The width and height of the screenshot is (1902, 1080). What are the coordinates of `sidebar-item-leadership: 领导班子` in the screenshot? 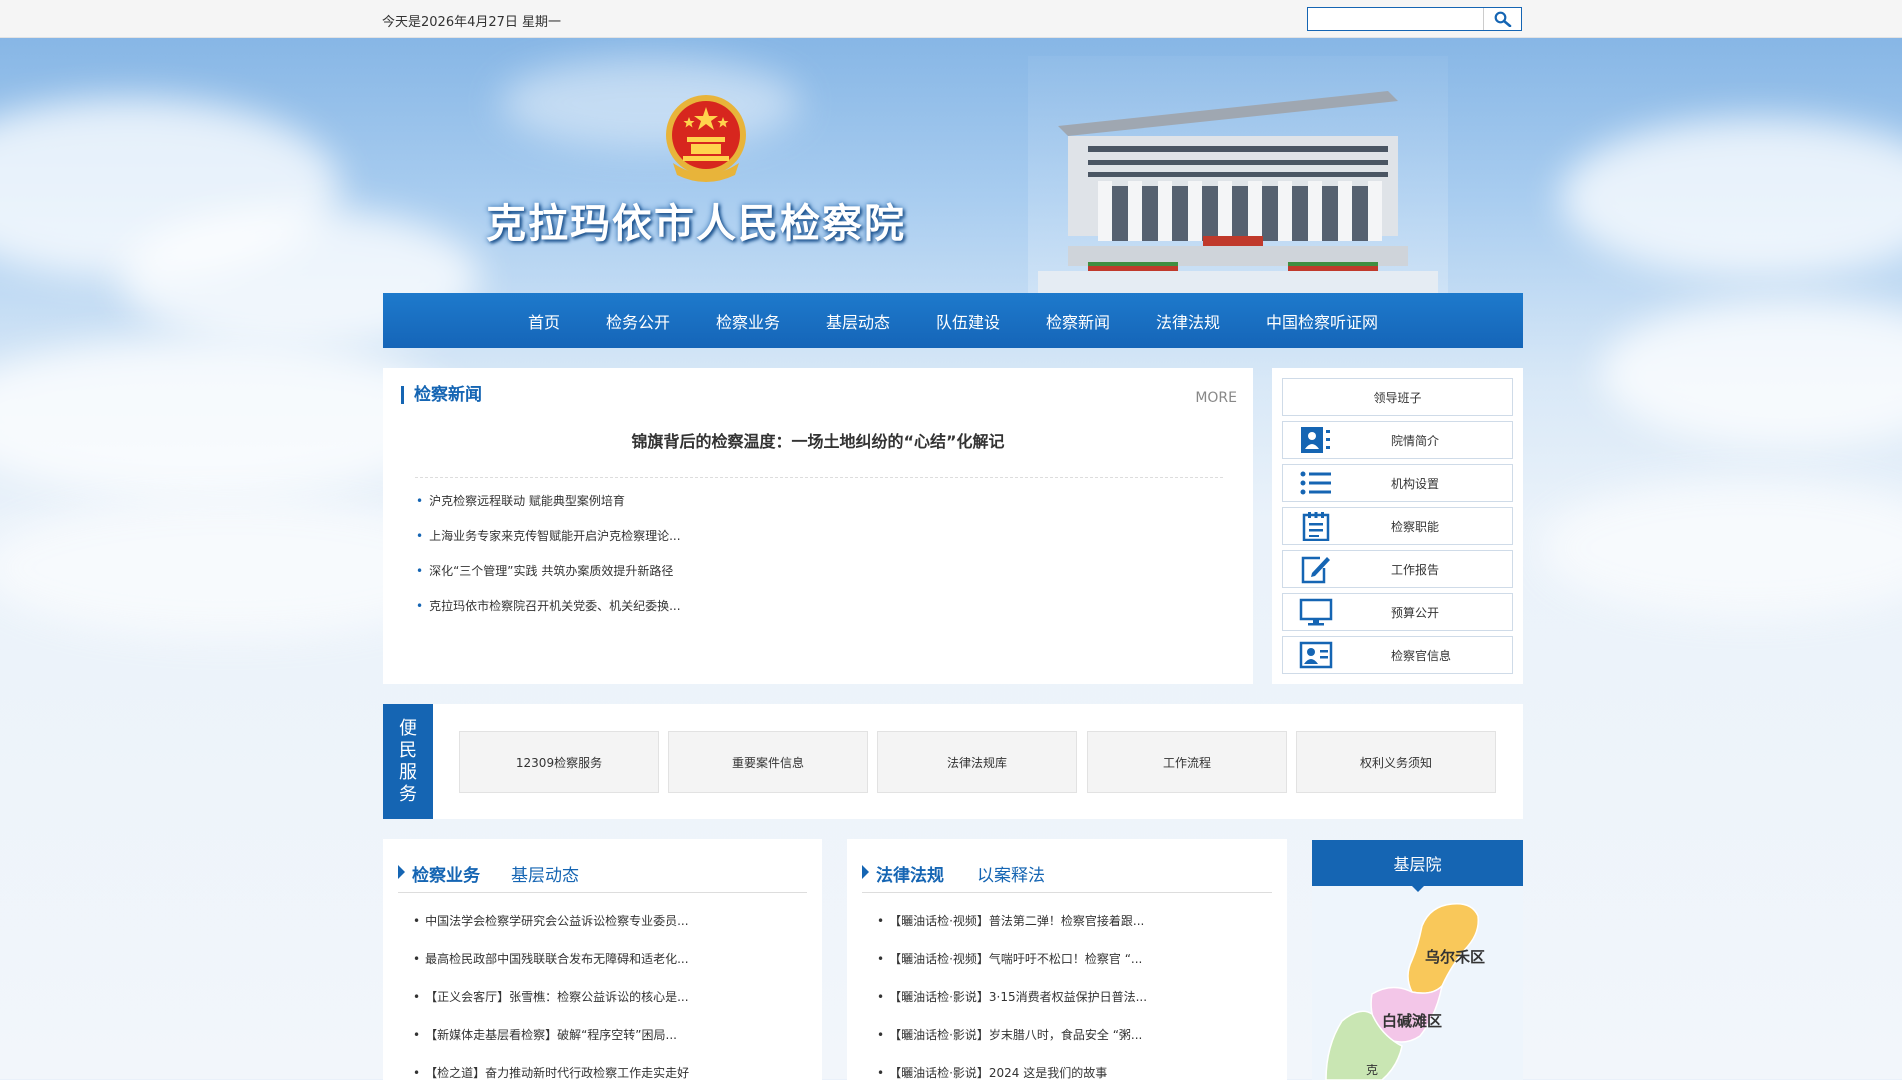 It's located at (1397, 397).